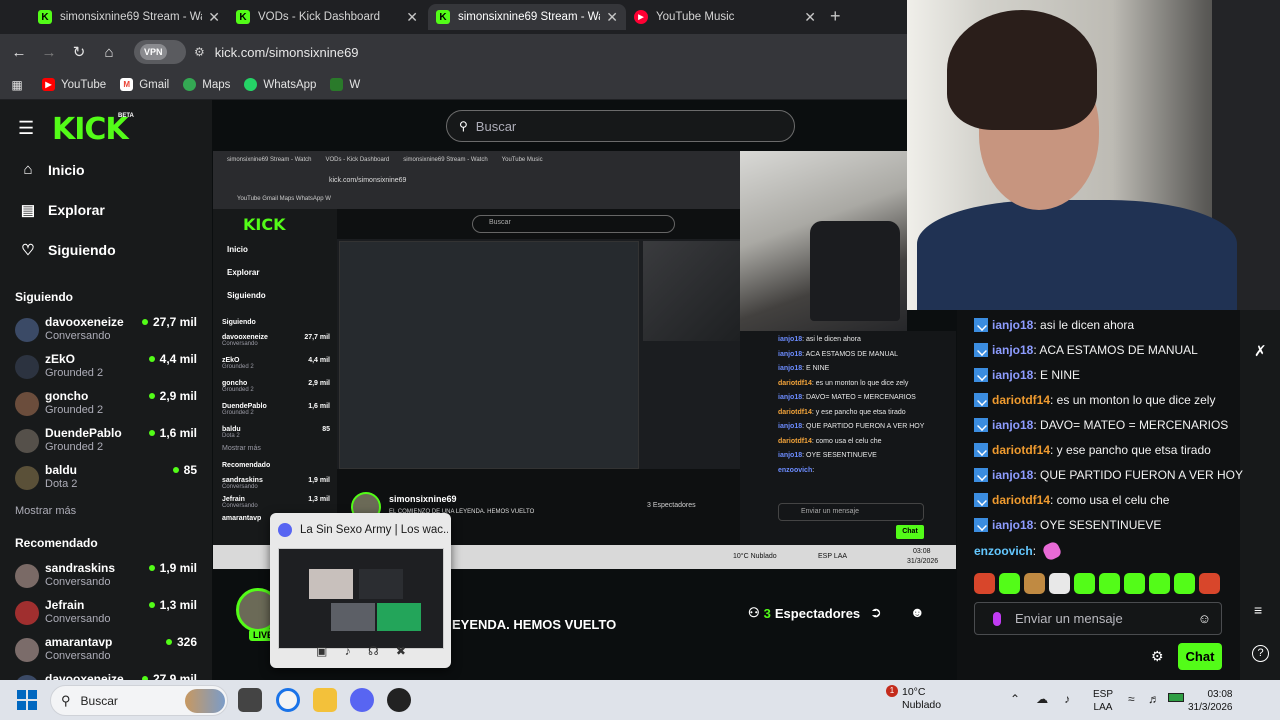  Describe the element at coordinates (109, 52) in the screenshot. I see `home-button: ⌂` at that location.